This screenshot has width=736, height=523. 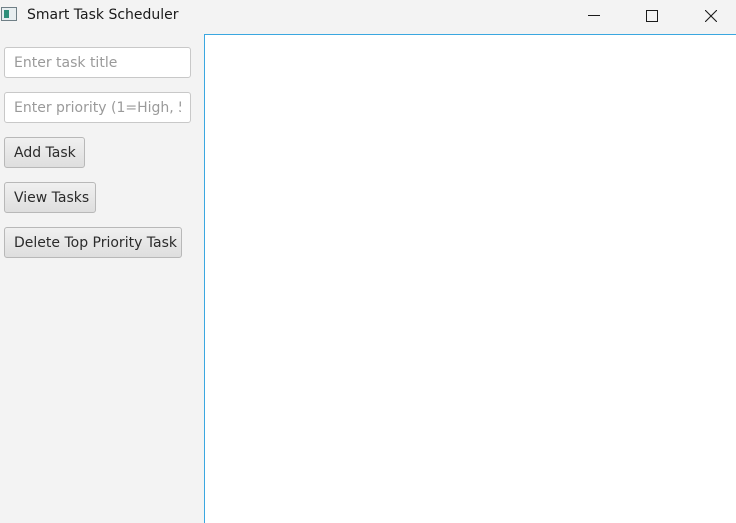 I want to click on close-icon, so click(x=711, y=16).